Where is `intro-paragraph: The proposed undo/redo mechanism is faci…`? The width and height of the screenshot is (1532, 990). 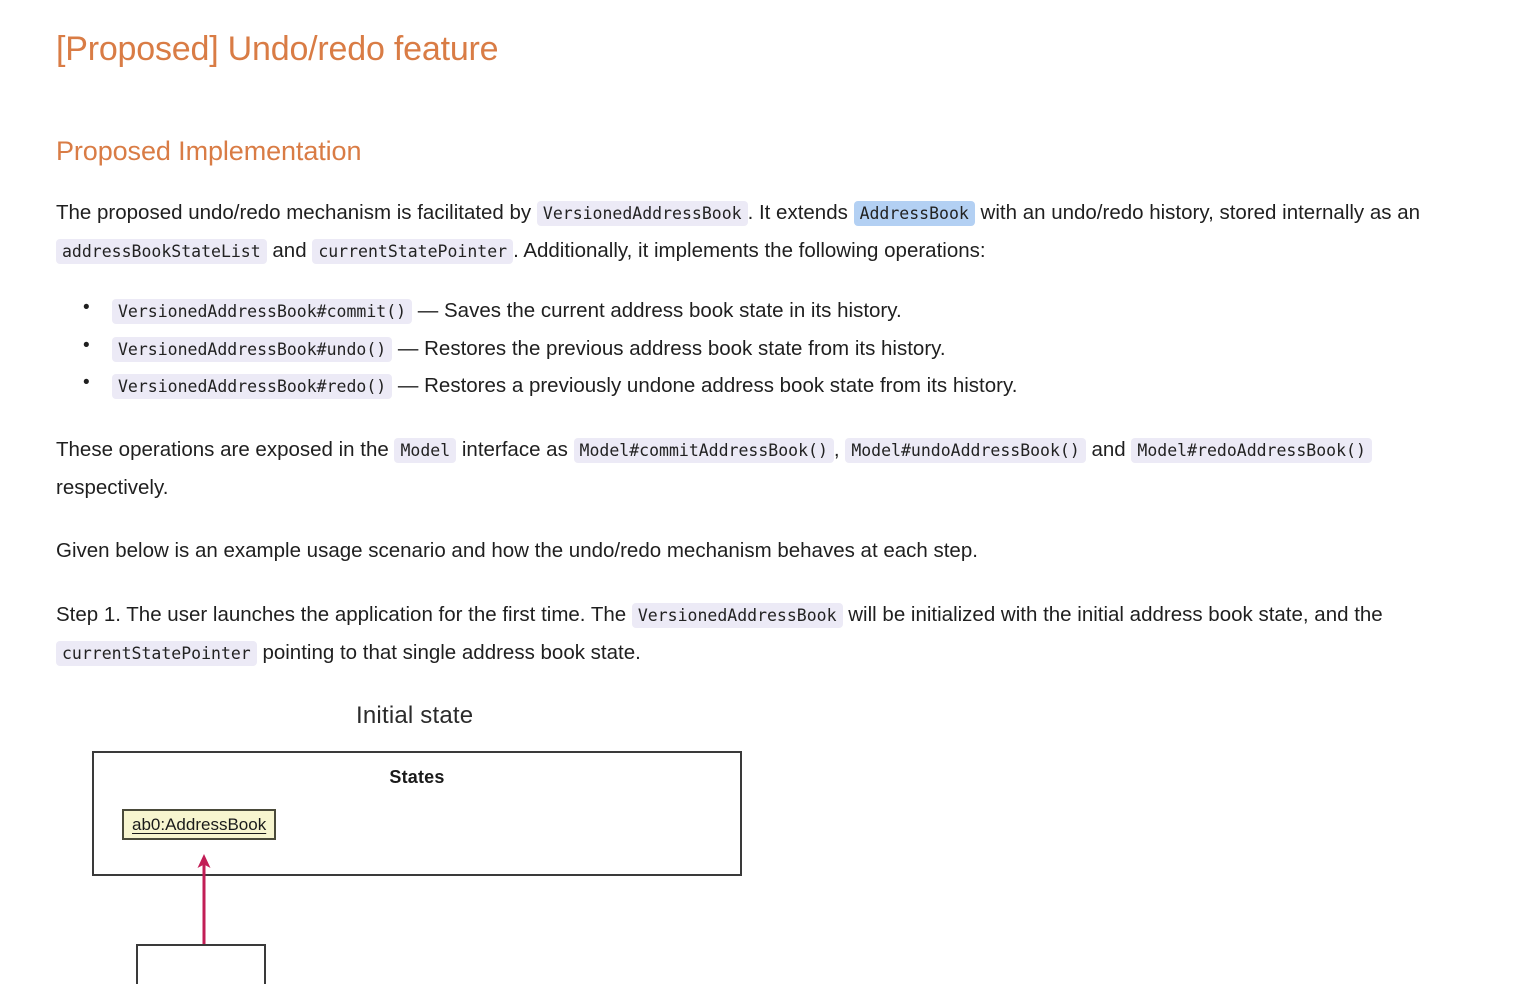
intro-paragraph: The proposed undo/redo mechanism is faci… is located at coordinates (766, 232).